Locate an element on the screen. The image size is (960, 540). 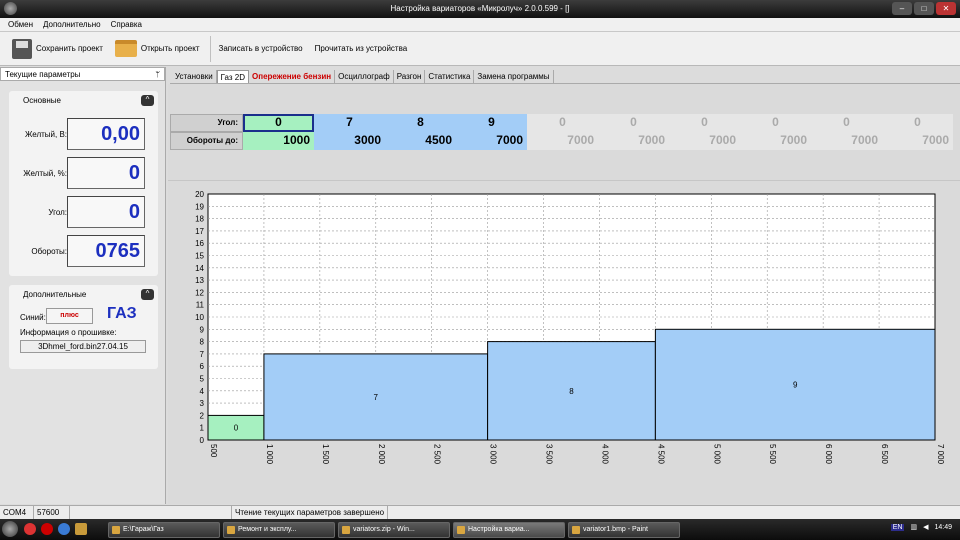
x-tick-label: 7 000 is located at coordinates (940, 454).